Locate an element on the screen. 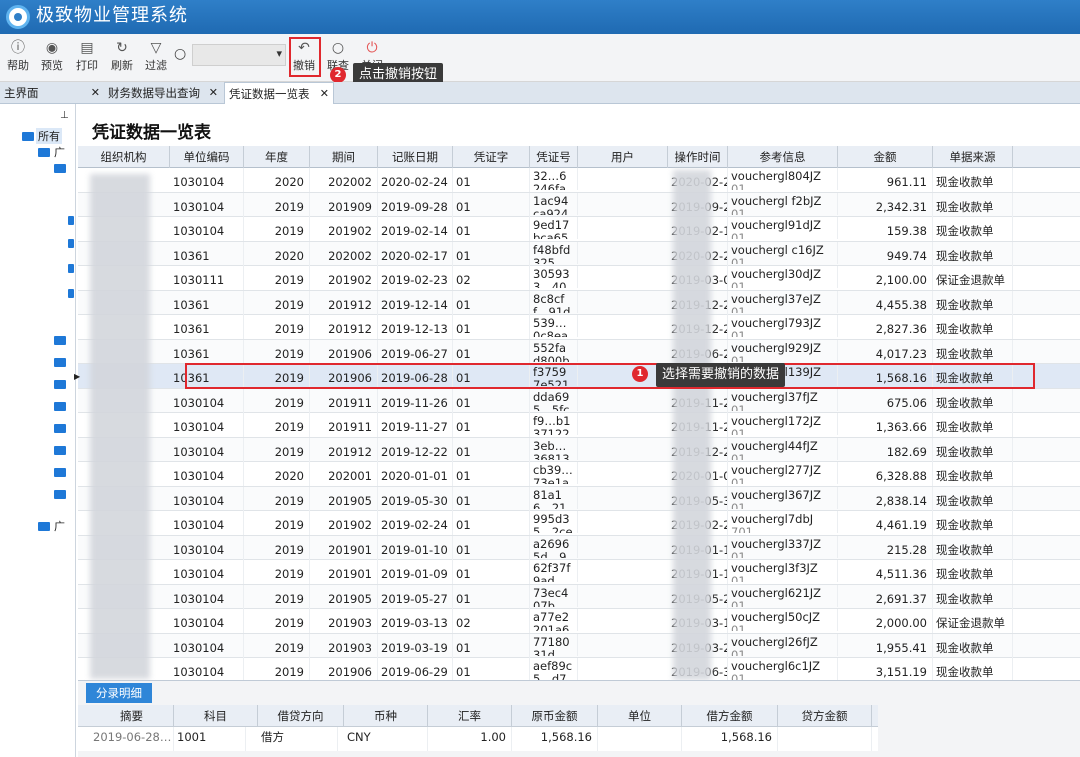 The width and height of the screenshot is (1080, 757). detail-column-header: 借贷方向 is located at coordinates (301, 716).